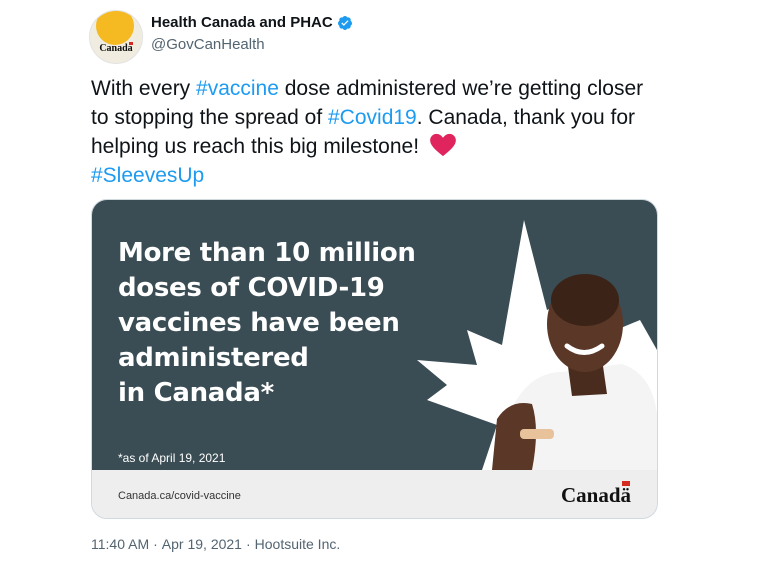 This screenshot has width=784, height=575. I want to click on author-display-name: Health Canada and PHAC, so click(242, 22).